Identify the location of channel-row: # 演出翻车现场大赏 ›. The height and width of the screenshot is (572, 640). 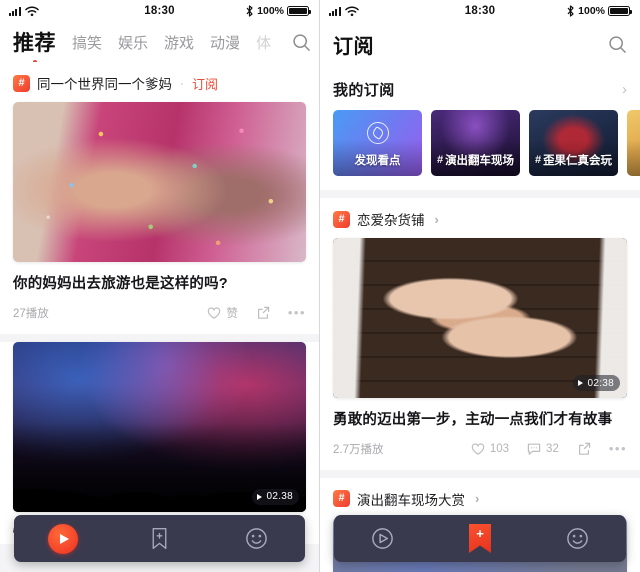
(480, 498).